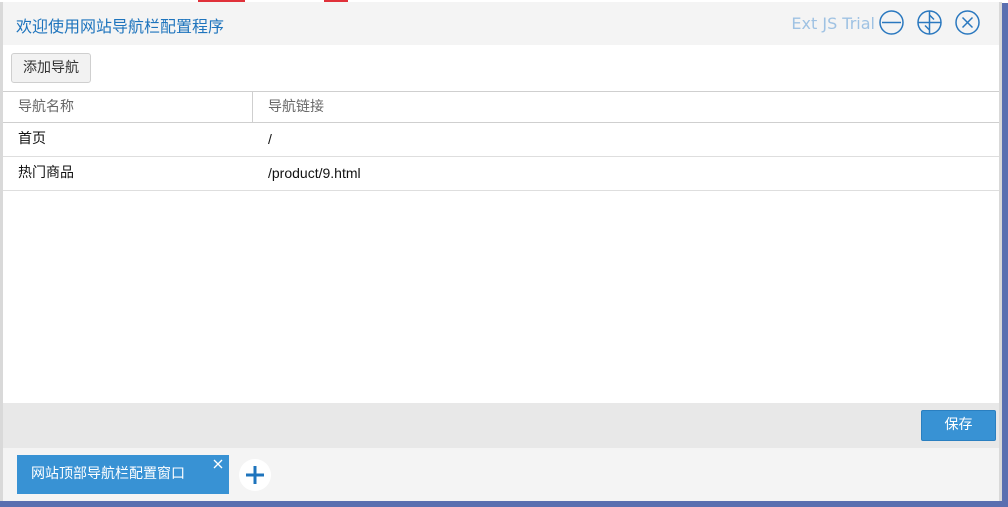 Image resolution: width=1008 pixels, height=507 pixels. I want to click on column-header-link: 导航链接, so click(626, 107).